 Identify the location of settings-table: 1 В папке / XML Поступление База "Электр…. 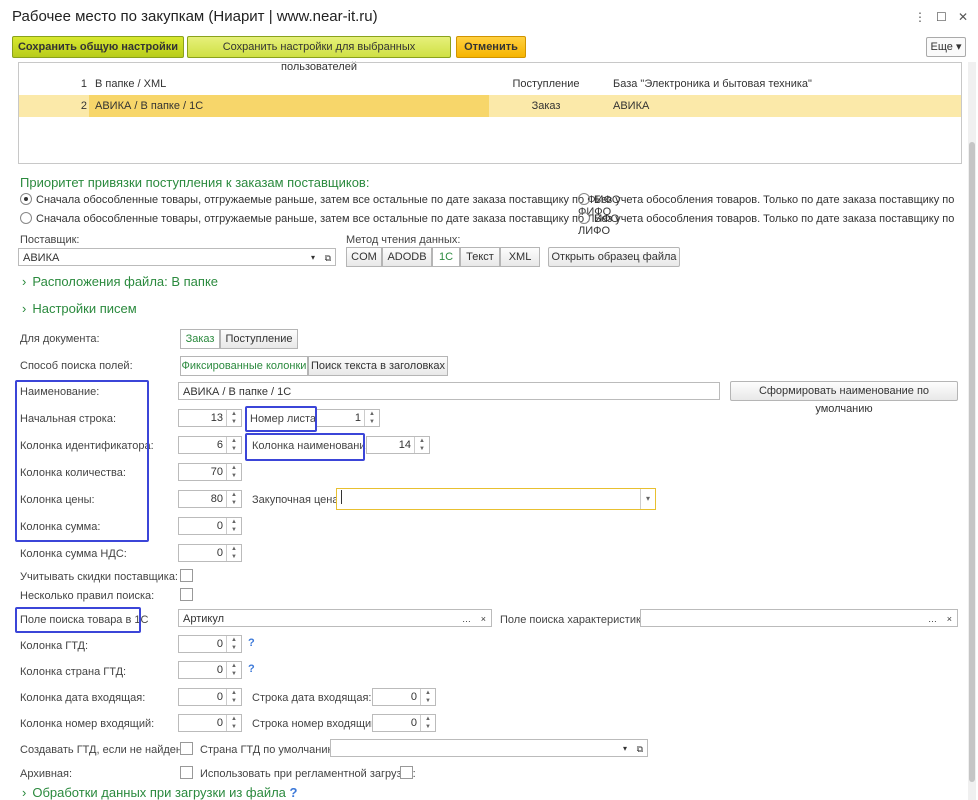
(490, 113).